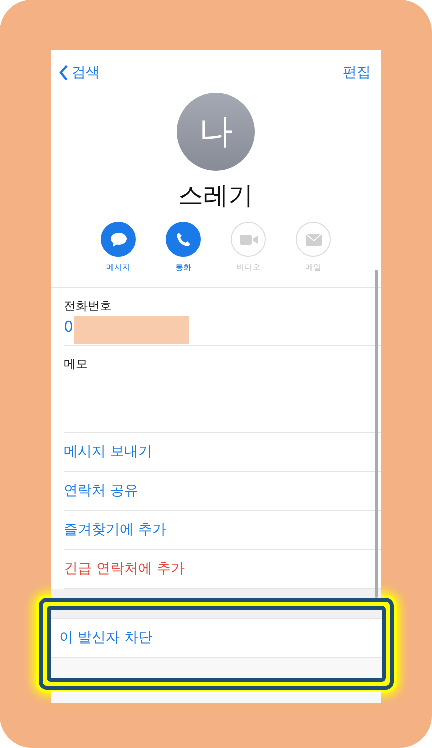  Describe the element at coordinates (216, 132) in the screenshot. I see `avatar: 나` at that location.